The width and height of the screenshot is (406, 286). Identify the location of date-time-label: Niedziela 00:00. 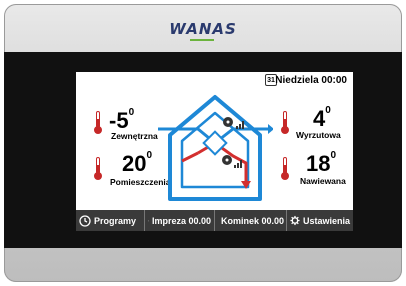
(311, 80).